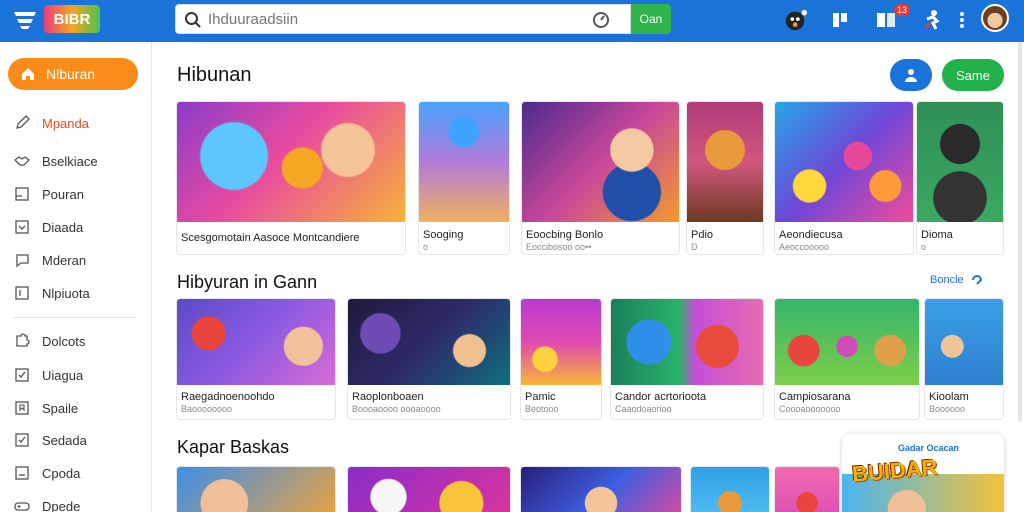 This screenshot has width=1024, height=512. Describe the element at coordinates (393, 19) in the screenshot. I see `search-input` at that location.